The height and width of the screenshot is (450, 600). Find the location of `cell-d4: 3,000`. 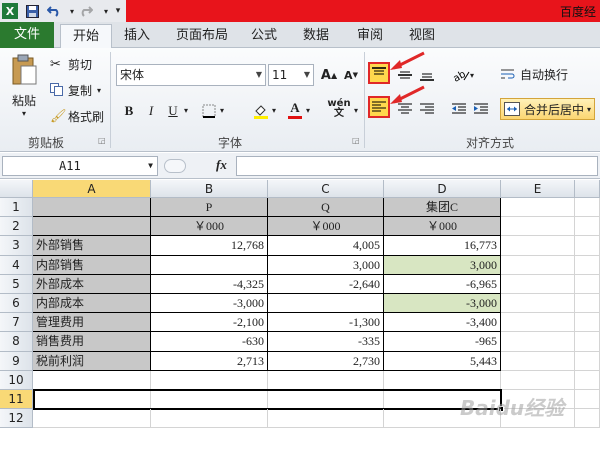

cell-d4: 3,000 is located at coordinates (442, 265).